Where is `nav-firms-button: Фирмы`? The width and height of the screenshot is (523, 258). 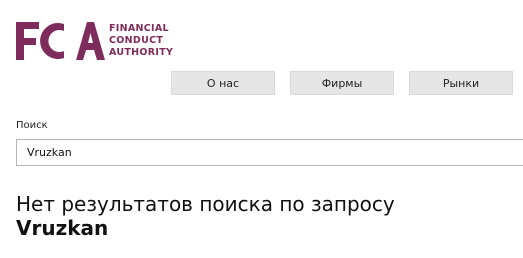 nav-firms-button: Фирмы is located at coordinates (342, 83).